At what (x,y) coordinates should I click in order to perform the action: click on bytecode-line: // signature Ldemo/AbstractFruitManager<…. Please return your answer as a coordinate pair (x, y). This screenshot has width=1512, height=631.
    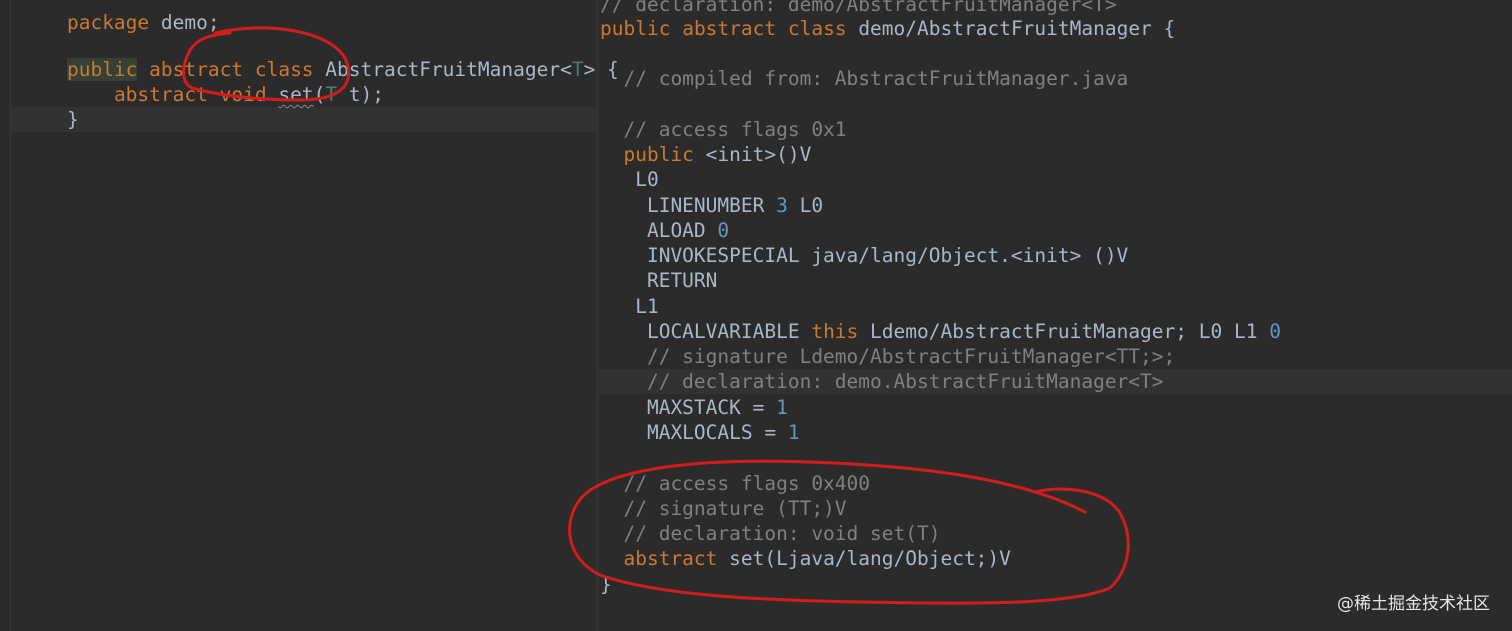
    Looking at the image, I should click on (887, 356).